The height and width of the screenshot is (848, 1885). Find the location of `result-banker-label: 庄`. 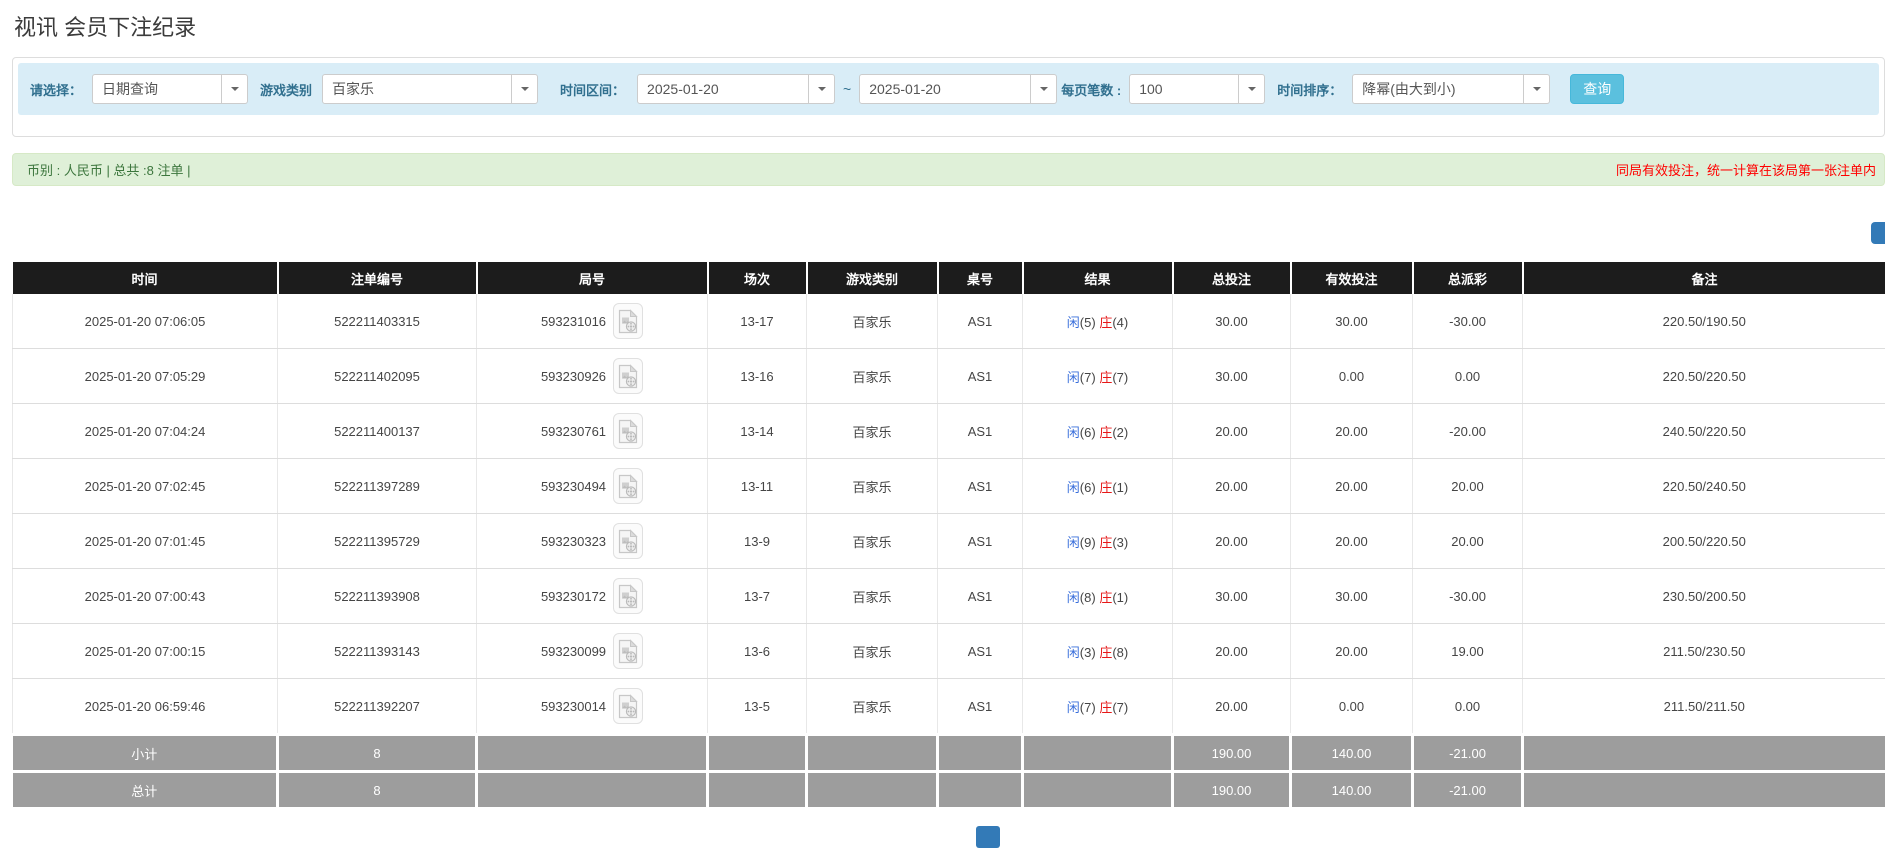

result-banker-label: 庄 is located at coordinates (1105, 542).